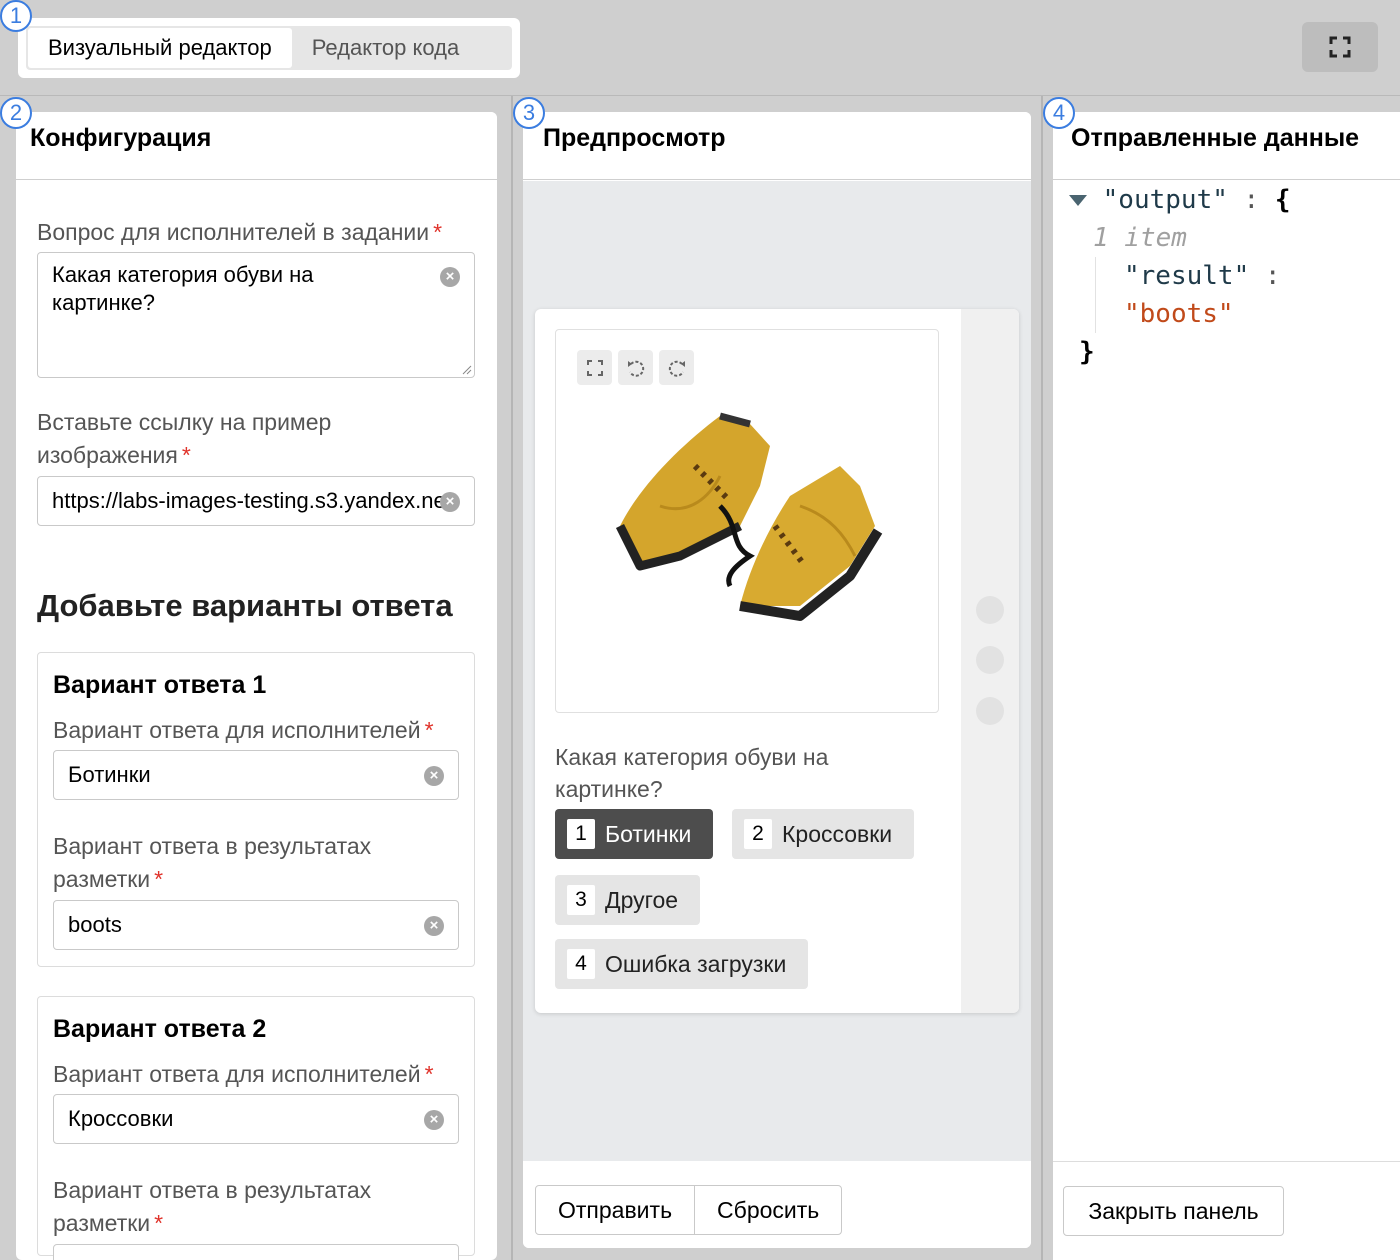 The image size is (1400, 1260). What do you see at coordinates (777, 146) in the screenshot?
I see `preview-title: Предпросмотр` at bounding box center [777, 146].